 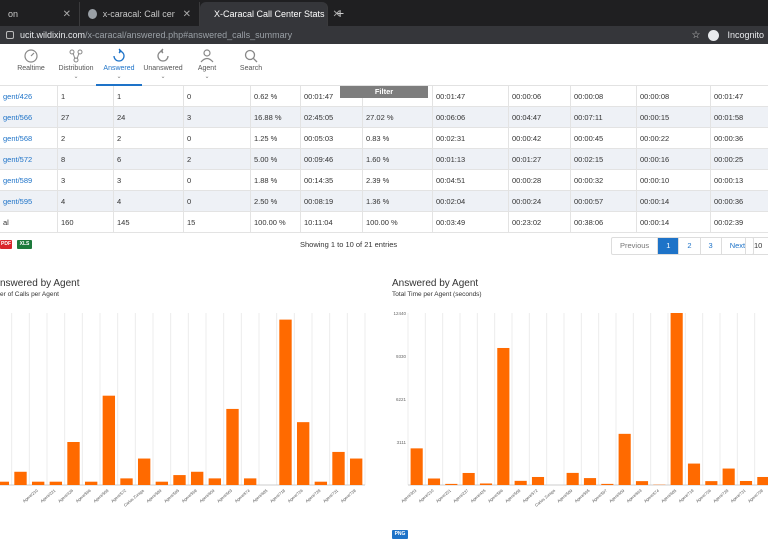 I want to click on incognito-icon, so click(x=714, y=35).